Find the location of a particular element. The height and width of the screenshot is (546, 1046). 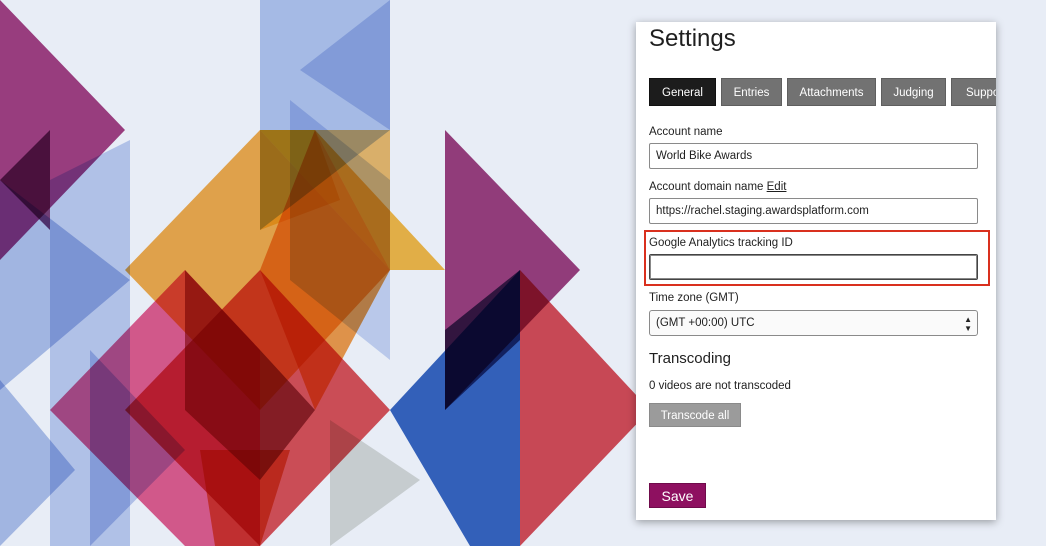

tab-support: Support is located at coordinates (973, 92).